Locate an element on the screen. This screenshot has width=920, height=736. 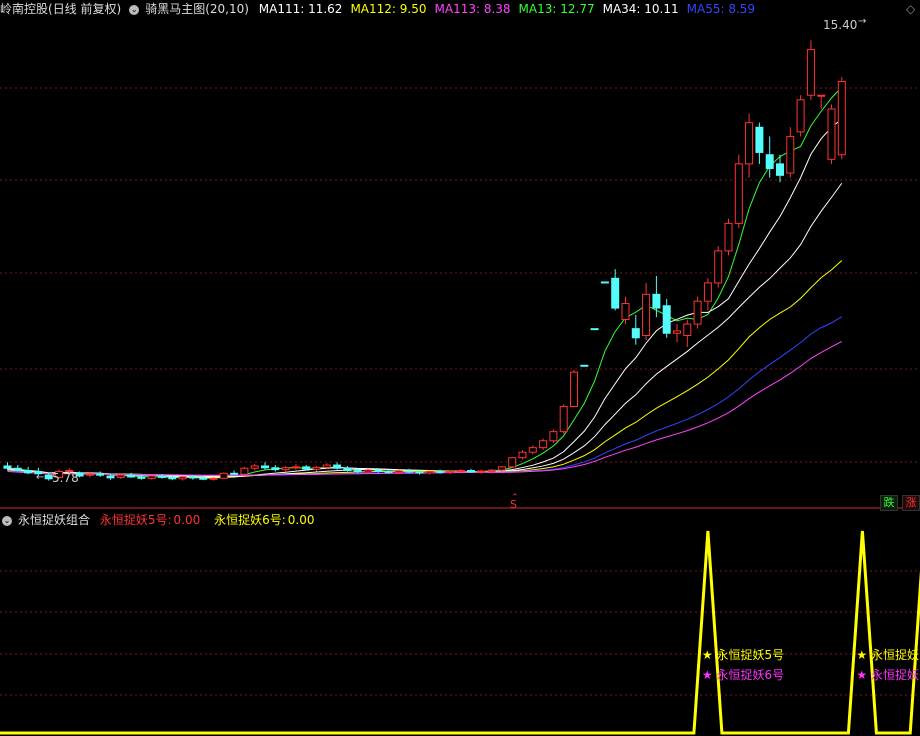
signal6-label-1: ★ 永恒捉妖6号 is located at coordinates (888, 675).